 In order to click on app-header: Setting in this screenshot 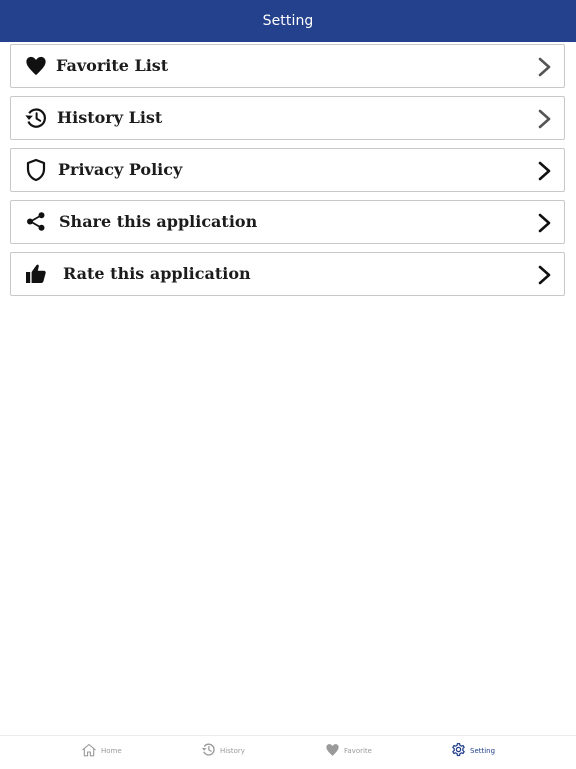, I will do `click(288, 21)`.